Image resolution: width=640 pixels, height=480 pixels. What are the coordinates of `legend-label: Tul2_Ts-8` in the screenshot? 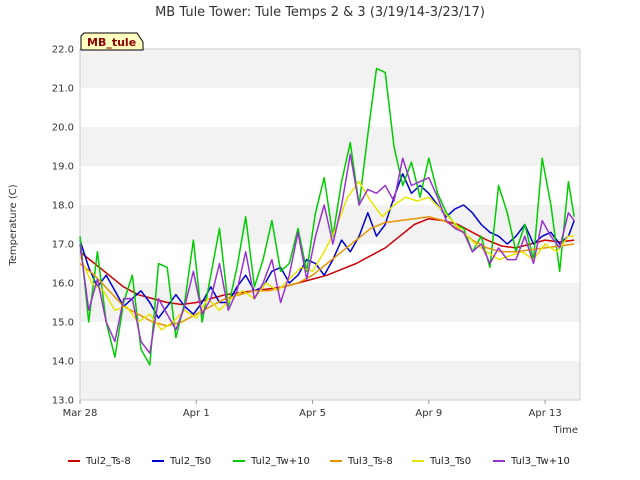 It's located at (108, 461).